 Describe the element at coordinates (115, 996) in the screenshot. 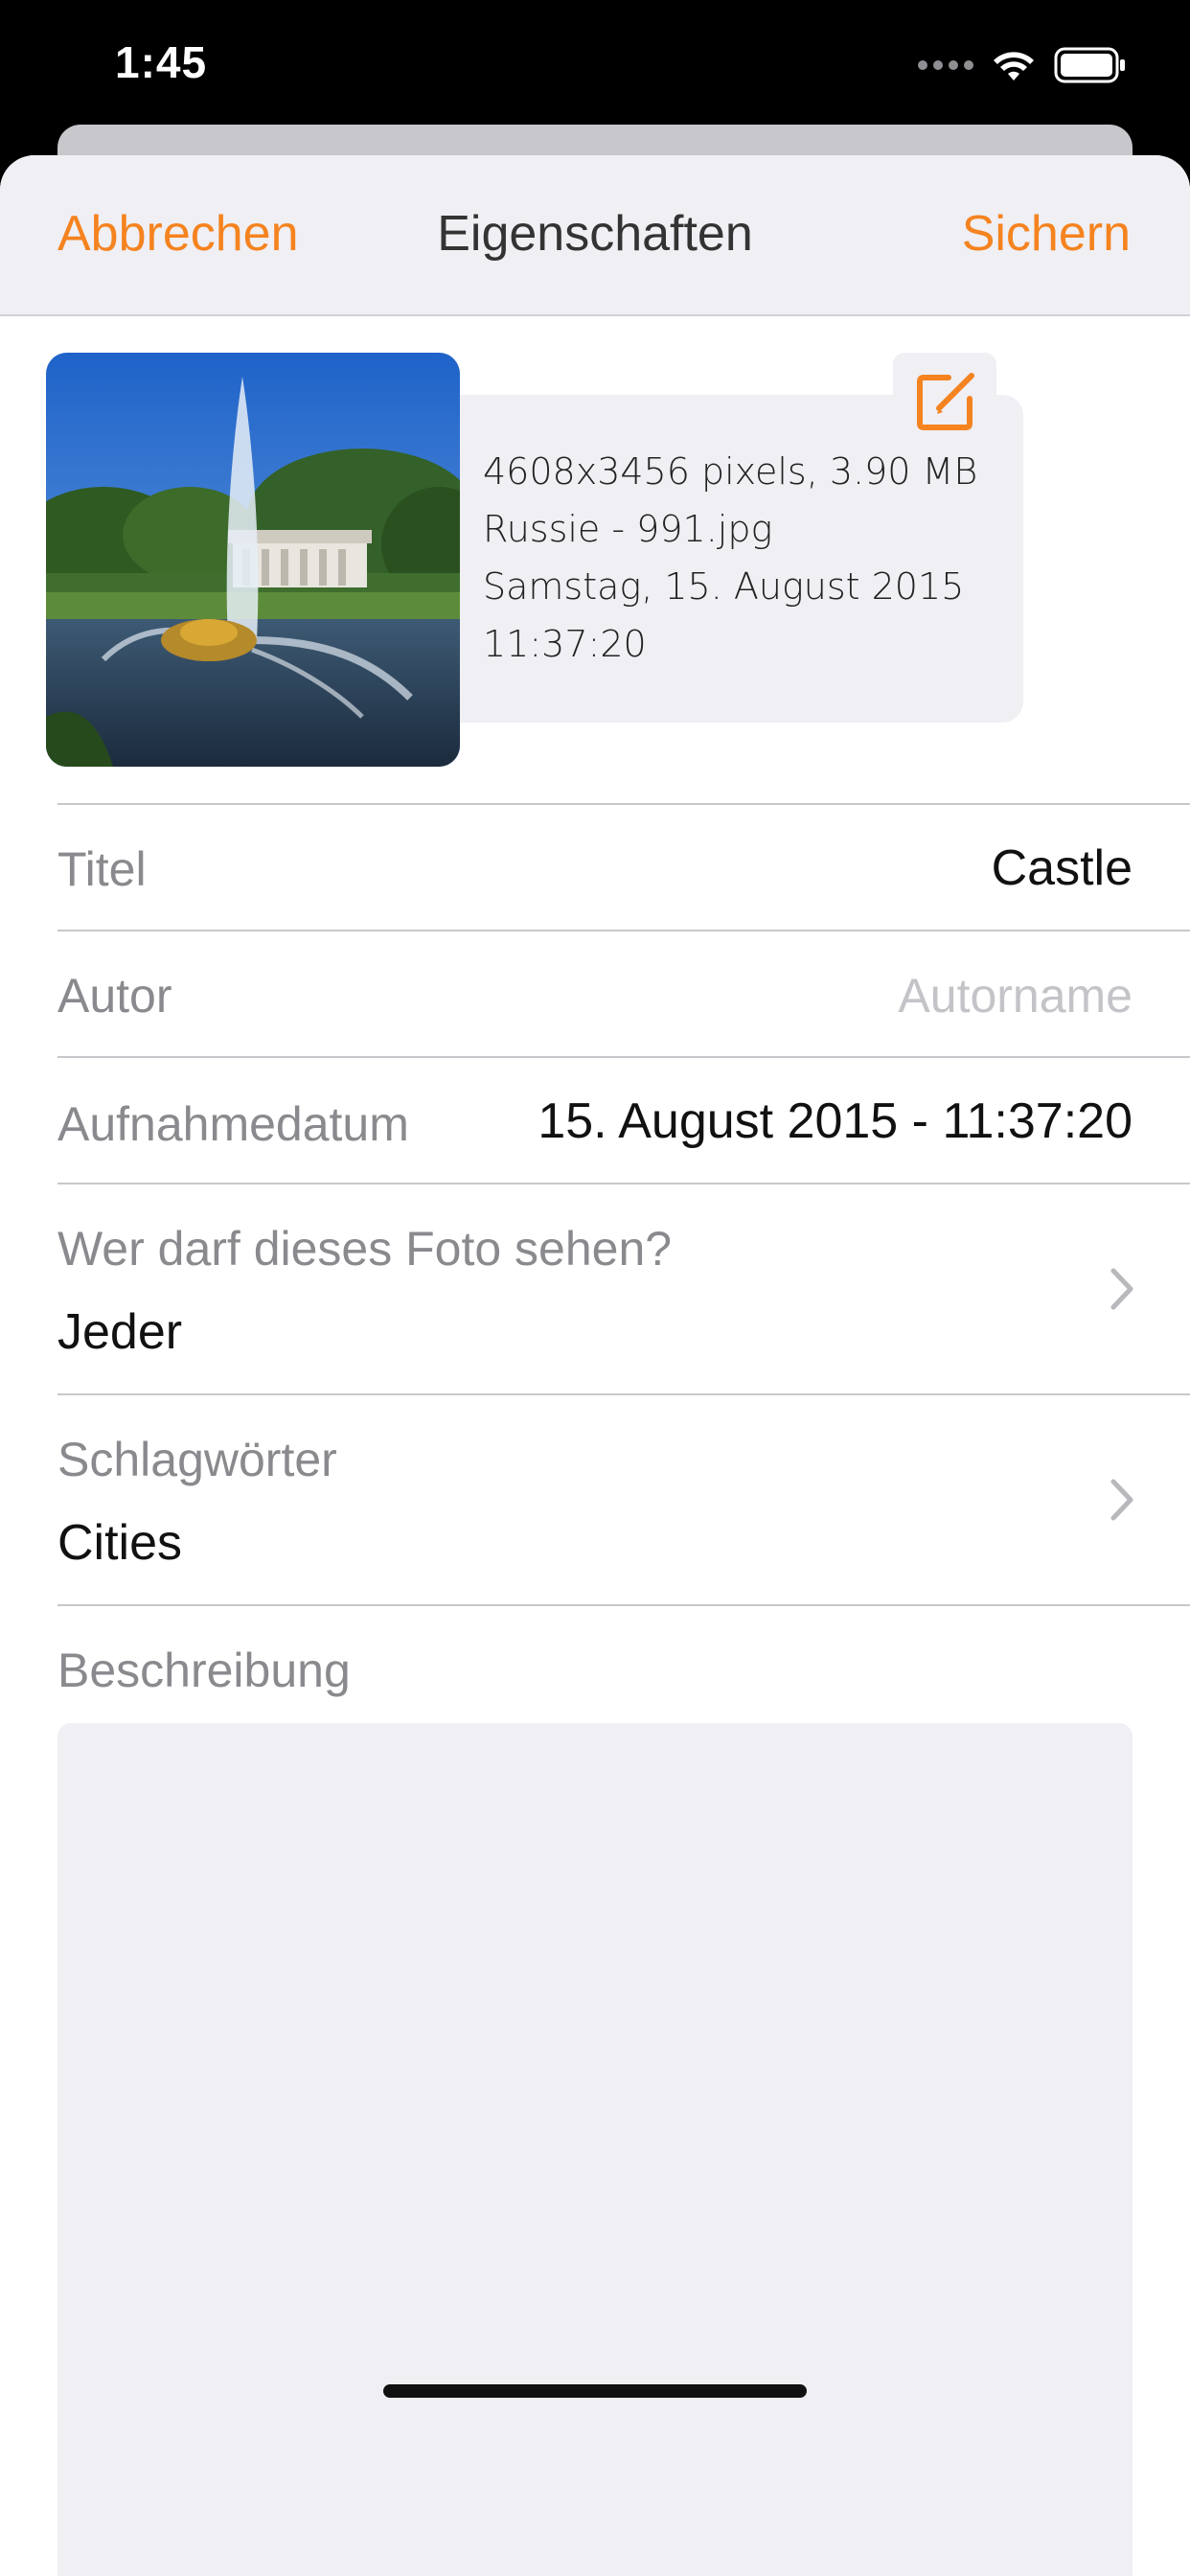

I see `author-label: Autor` at that location.